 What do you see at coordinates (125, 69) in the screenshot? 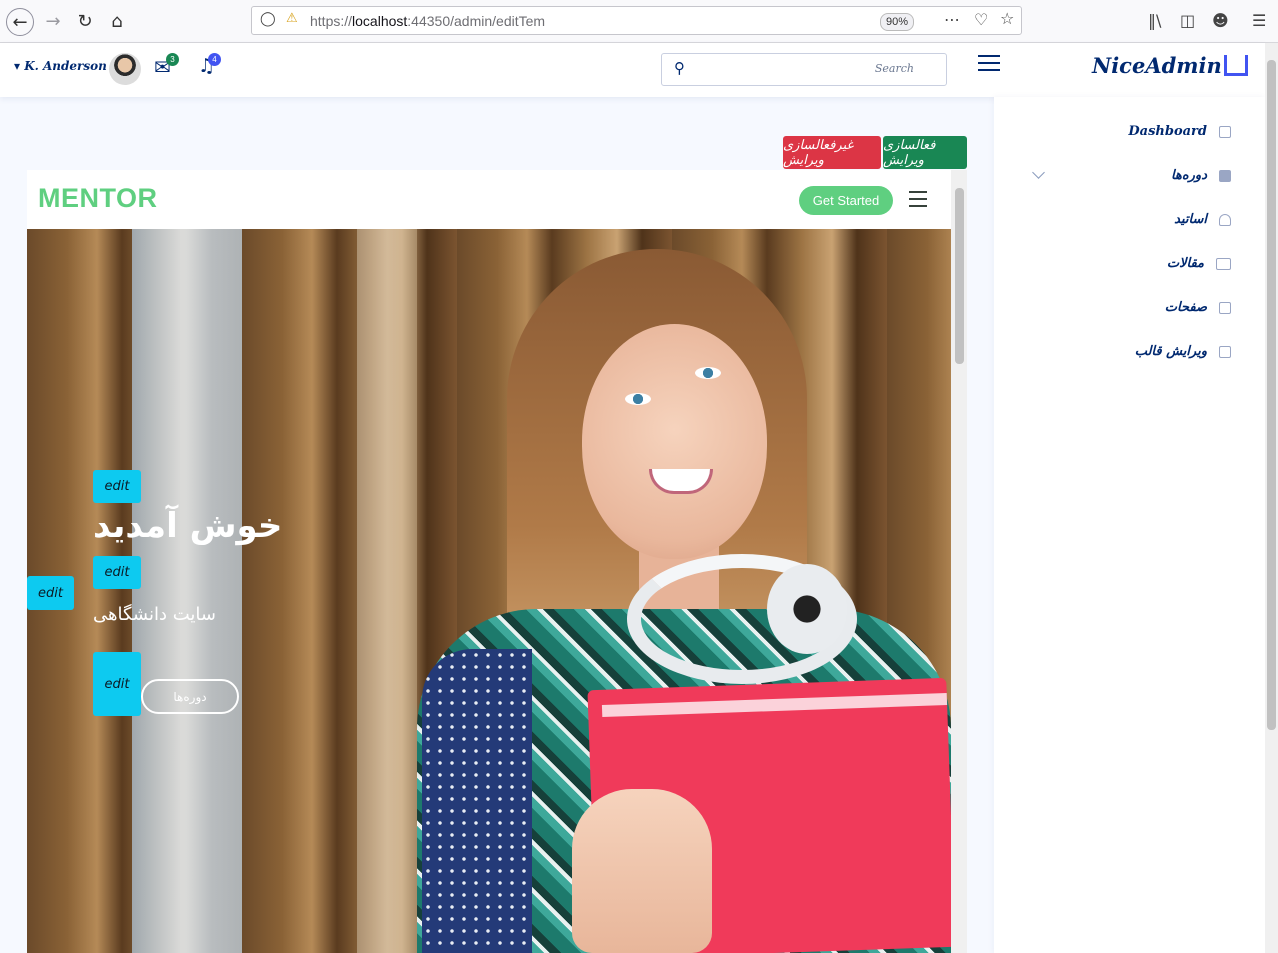
I see `avatar` at bounding box center [125, 69].